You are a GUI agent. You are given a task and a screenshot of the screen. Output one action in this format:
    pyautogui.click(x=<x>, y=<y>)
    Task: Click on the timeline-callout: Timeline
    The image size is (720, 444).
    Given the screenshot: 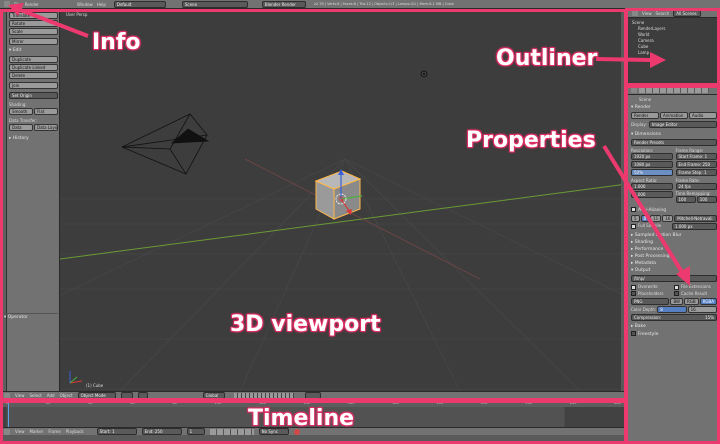 What is the action you would take?
    pyautogui.click(x=301, y=418)
    